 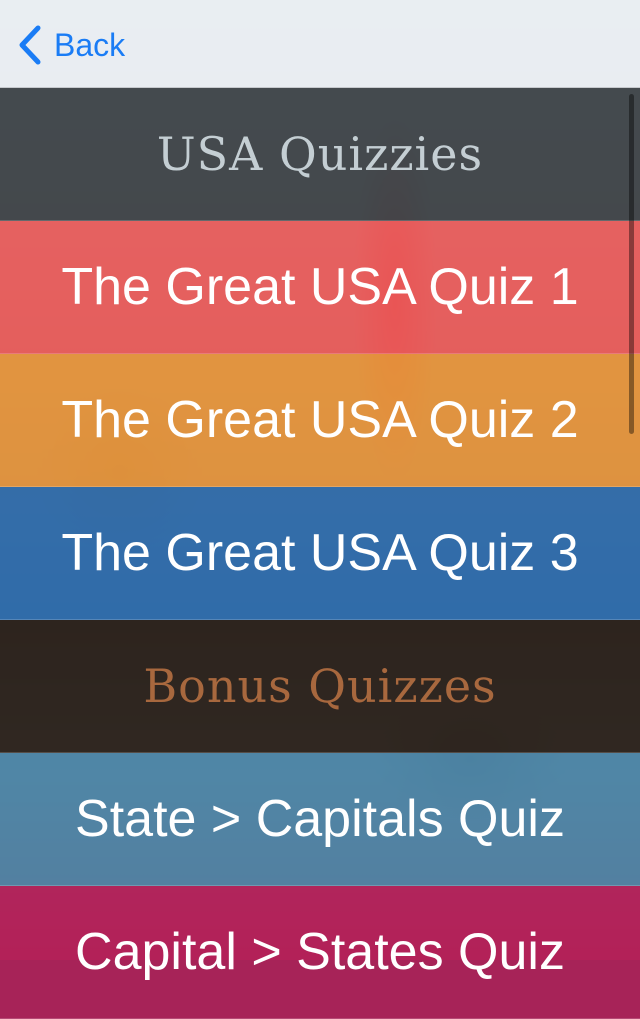 I want to click on section-header-usa-quizzies: USA Quizzies, so click(x=320, y=154).